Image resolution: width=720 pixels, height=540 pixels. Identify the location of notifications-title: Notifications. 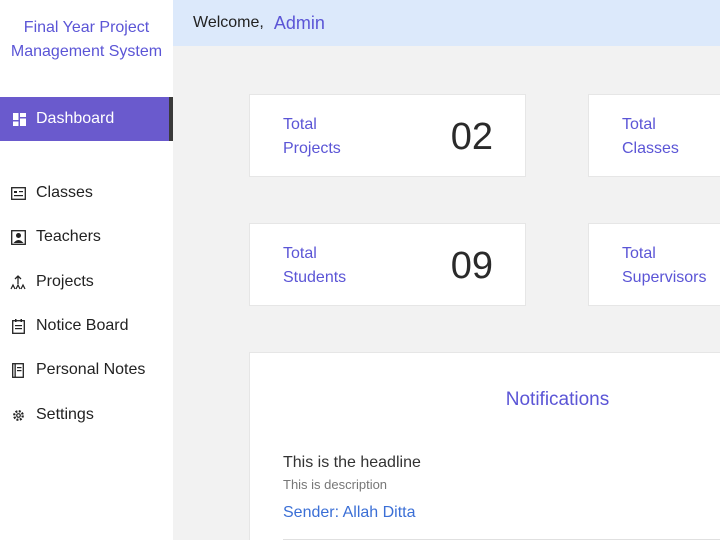
(557, 399).